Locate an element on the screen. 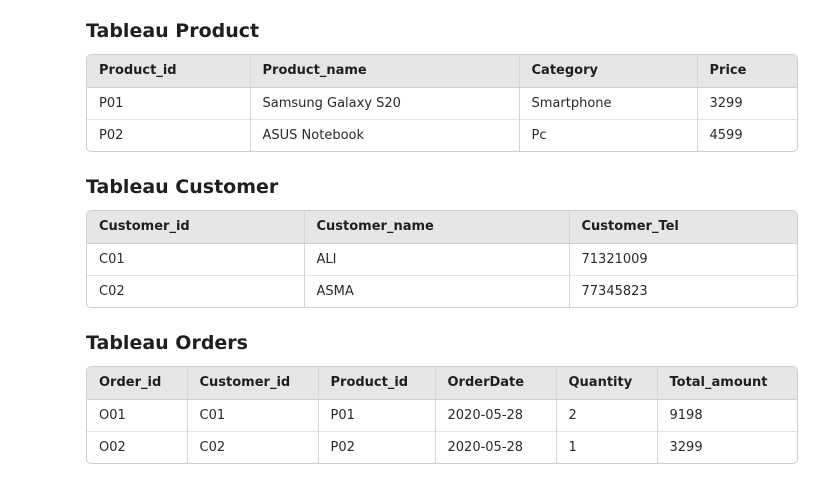 This screenshot has width=832, height=486. table-cell: ASMA is located at coordinates (436, 290).